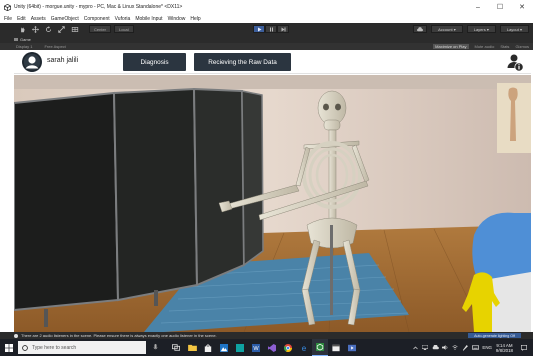 The height and width of the screenshot is (356, 533). I want to click on taskbar-clock: 9:14 AM 9/8/2018, so click(504, 348).